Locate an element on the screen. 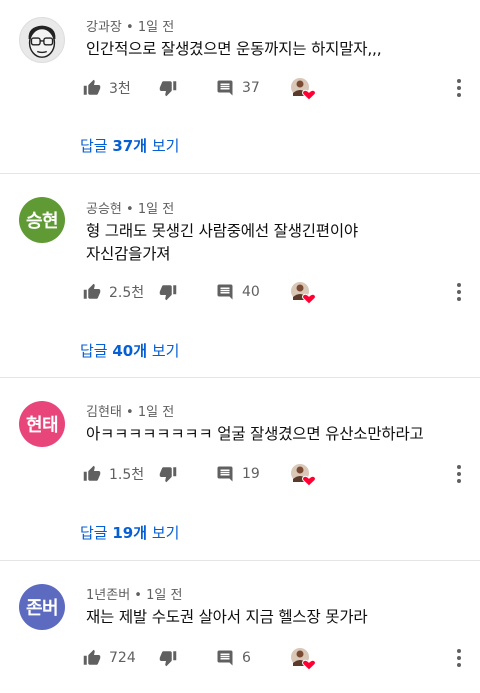 The image size is (480, 693). comment-author: 강과장 is located at coordinates (104, 27).